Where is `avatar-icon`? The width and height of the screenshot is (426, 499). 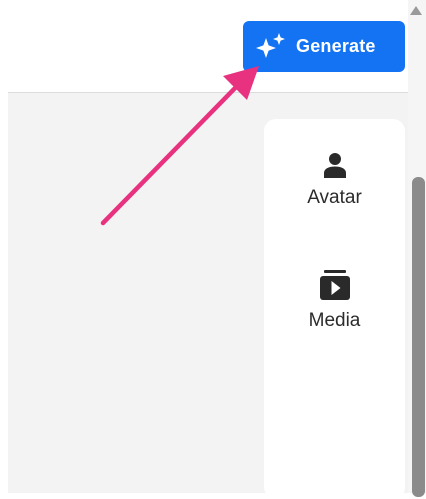
avatar-icon is located at coordinates (334, 165).